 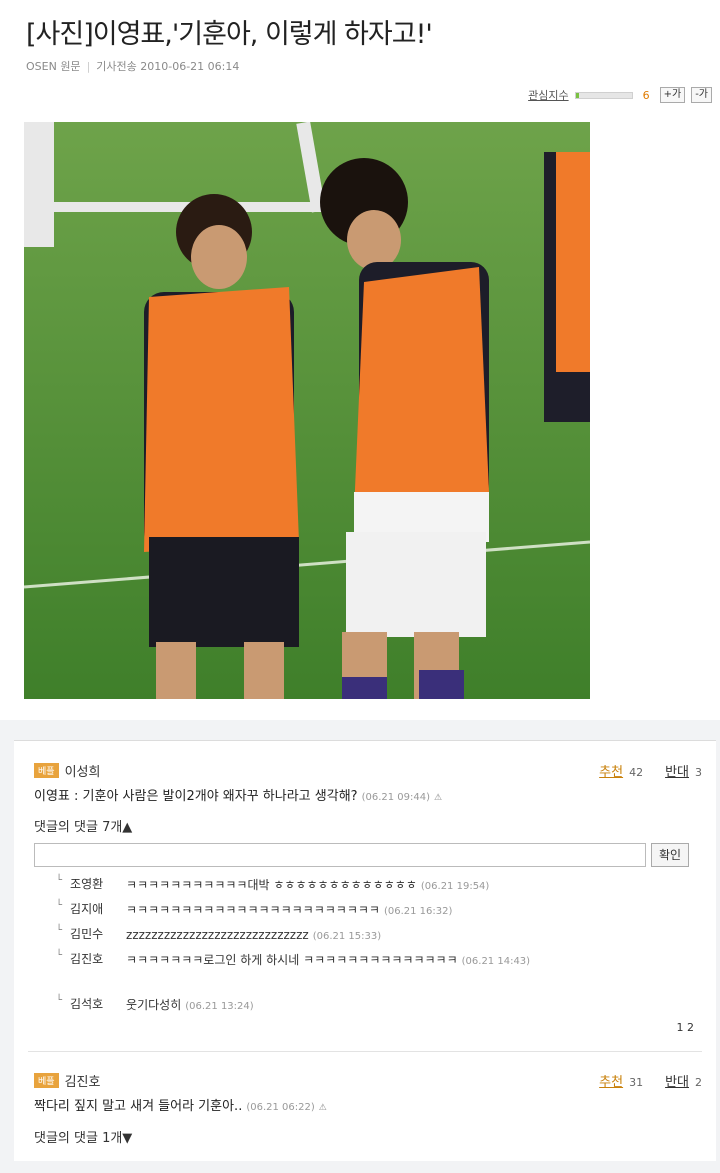 What do you see at coordinates (603, 95) in the screenshot?
I see `interest-bar` at bounding box center [603, 95].